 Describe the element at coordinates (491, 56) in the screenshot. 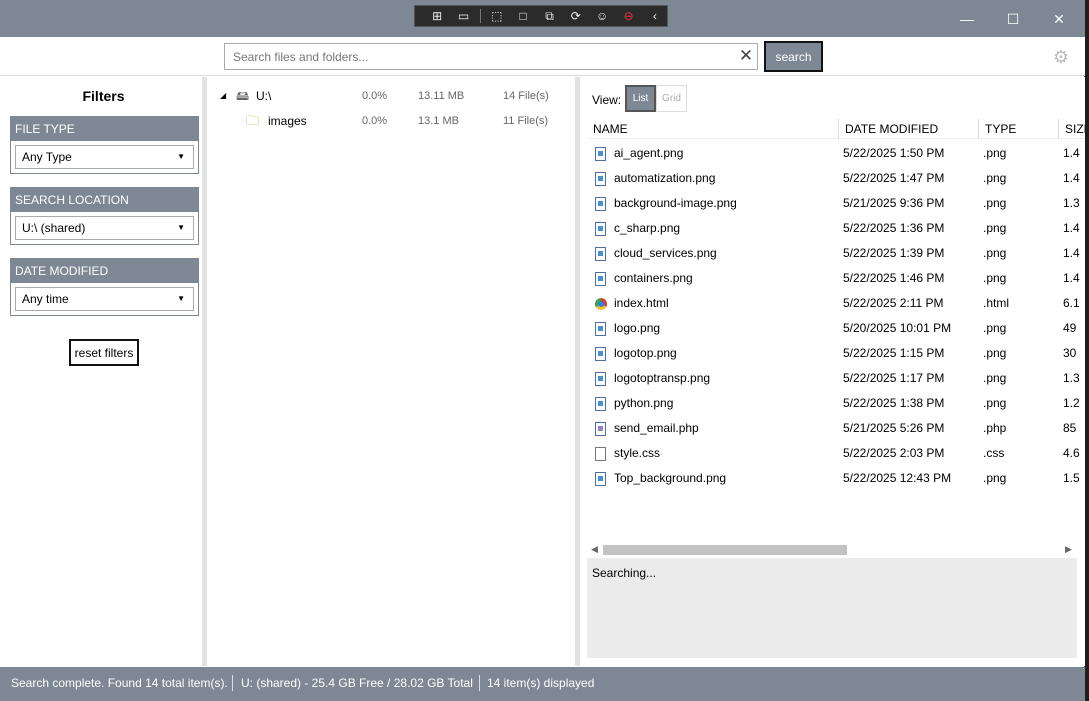

I see `search-input` at that location.